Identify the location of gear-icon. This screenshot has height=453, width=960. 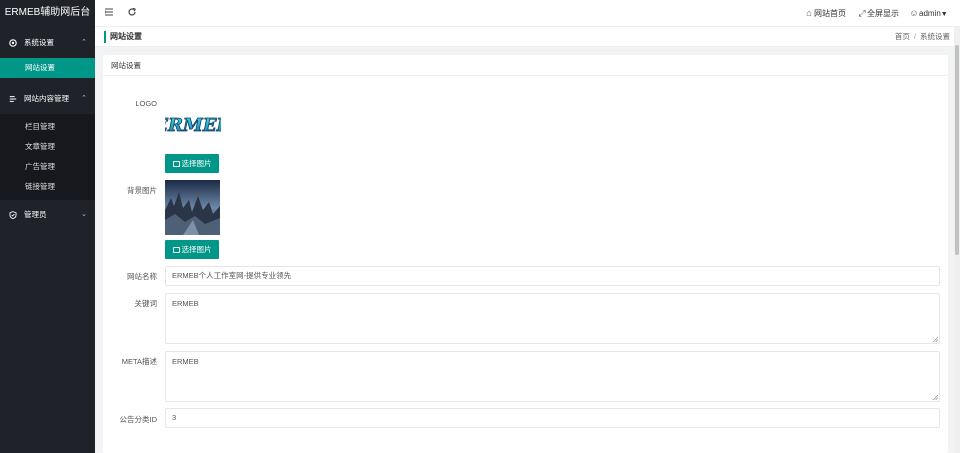
(13, 43).